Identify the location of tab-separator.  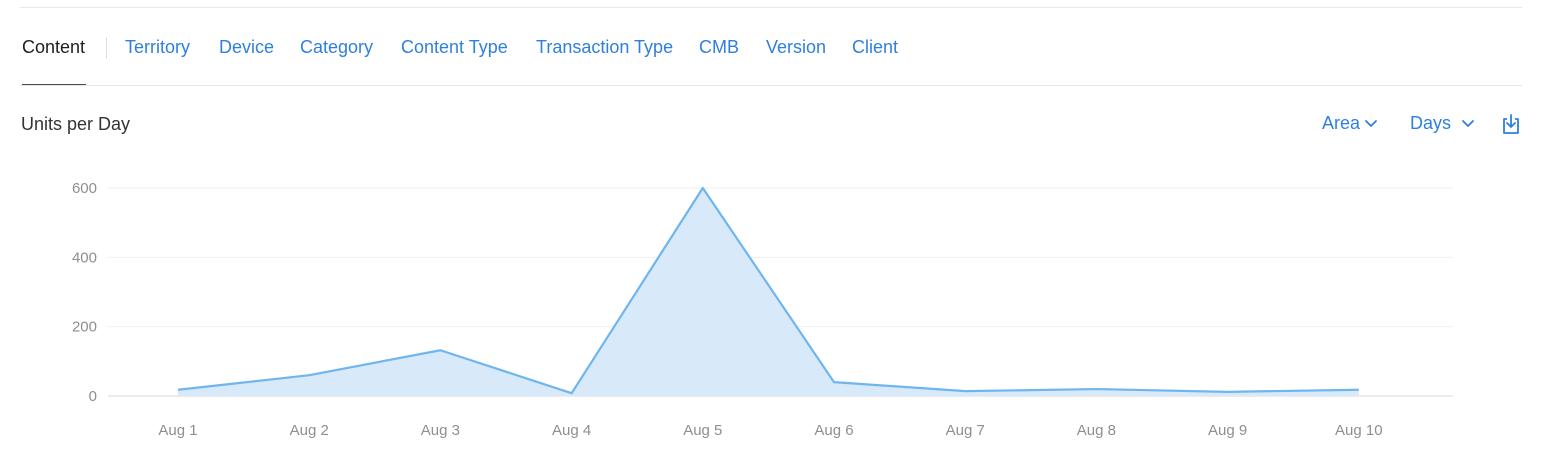
(106, 48).